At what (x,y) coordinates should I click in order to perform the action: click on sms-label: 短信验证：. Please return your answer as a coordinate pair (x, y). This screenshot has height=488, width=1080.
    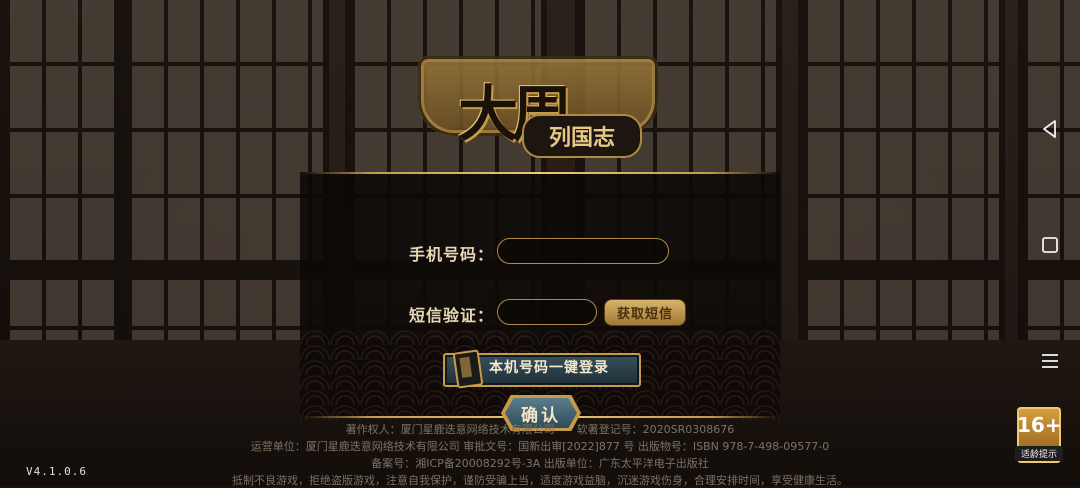
    Looking at the image, I should click on (452, 315).